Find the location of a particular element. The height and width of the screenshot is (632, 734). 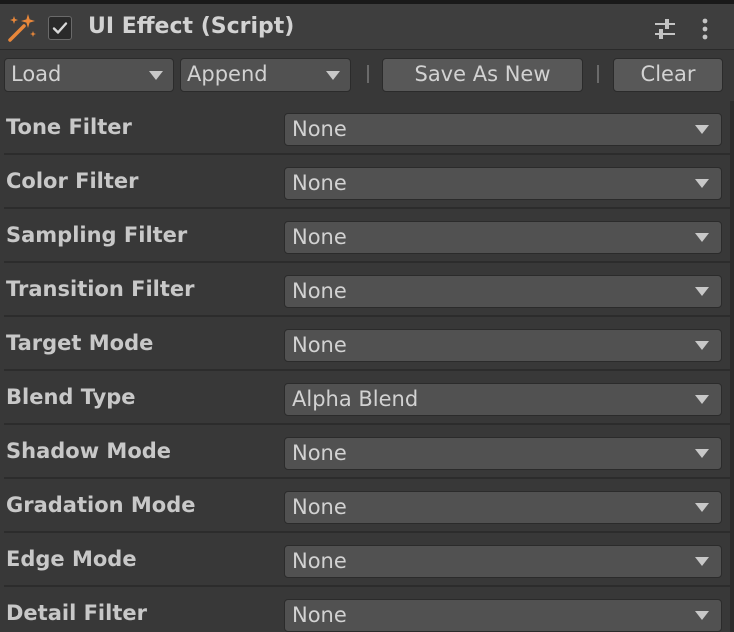

property-row-transition-filter: Transition Filter None is located at coordinates (367, 290).